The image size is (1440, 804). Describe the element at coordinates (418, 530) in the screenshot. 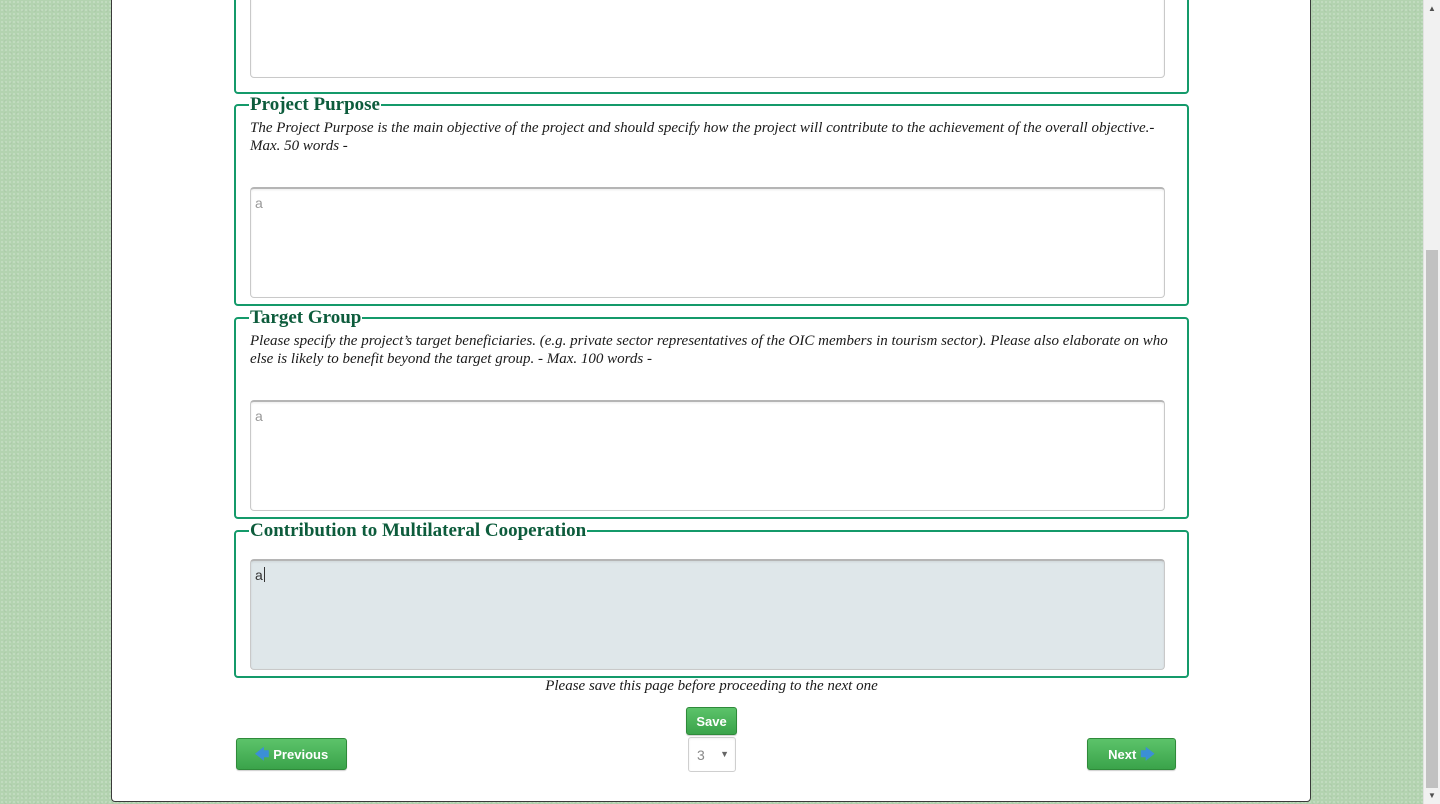

I see `contribution-legend: Contribution to Multilateral Cooperation` at that location.